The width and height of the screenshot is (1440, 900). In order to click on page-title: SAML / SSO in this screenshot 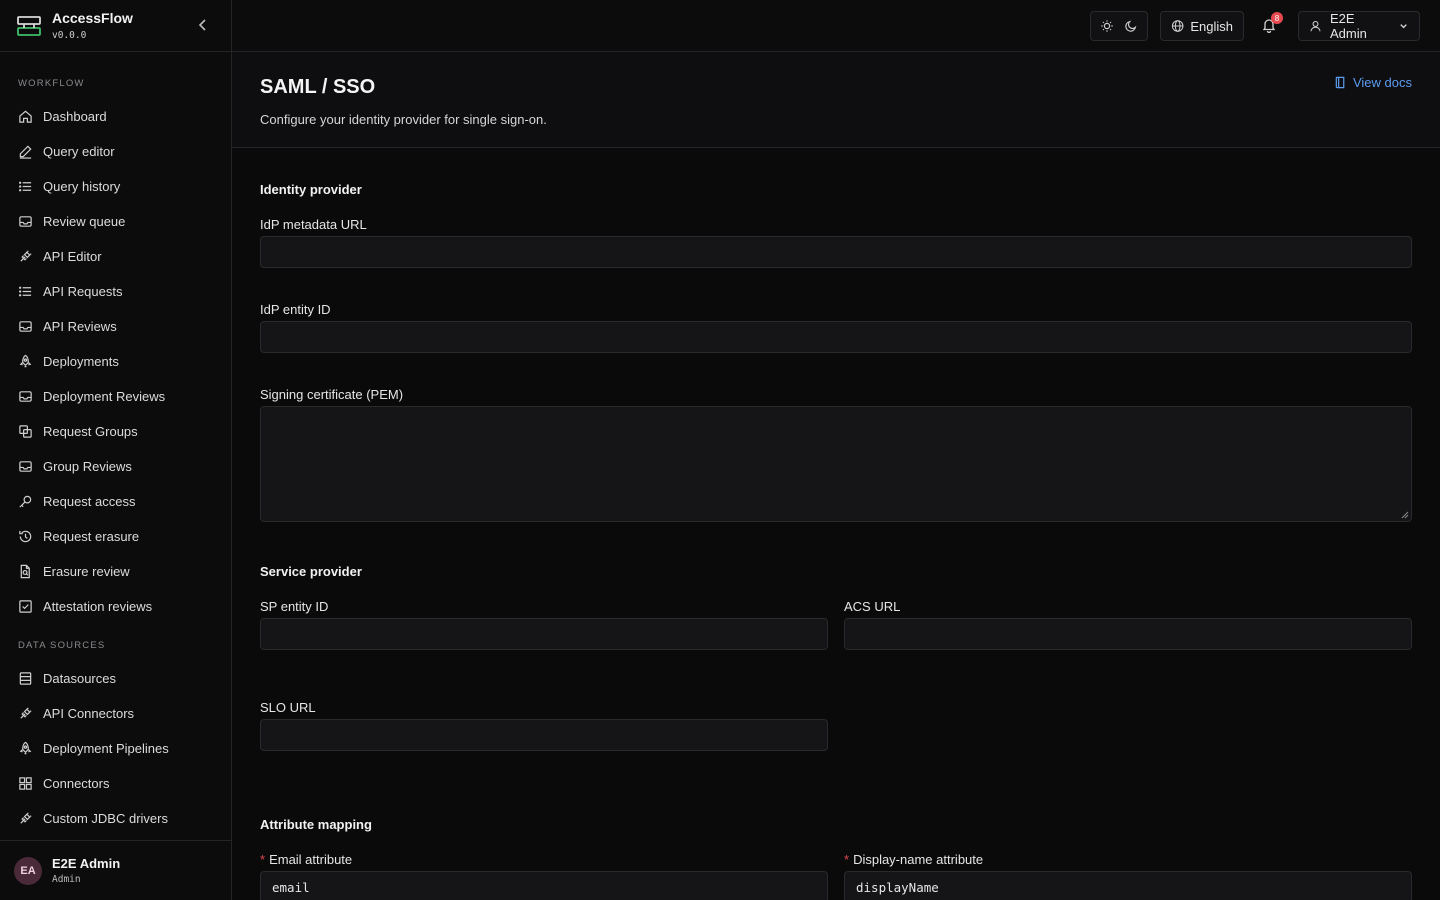, I will do `click(318, 87)`.